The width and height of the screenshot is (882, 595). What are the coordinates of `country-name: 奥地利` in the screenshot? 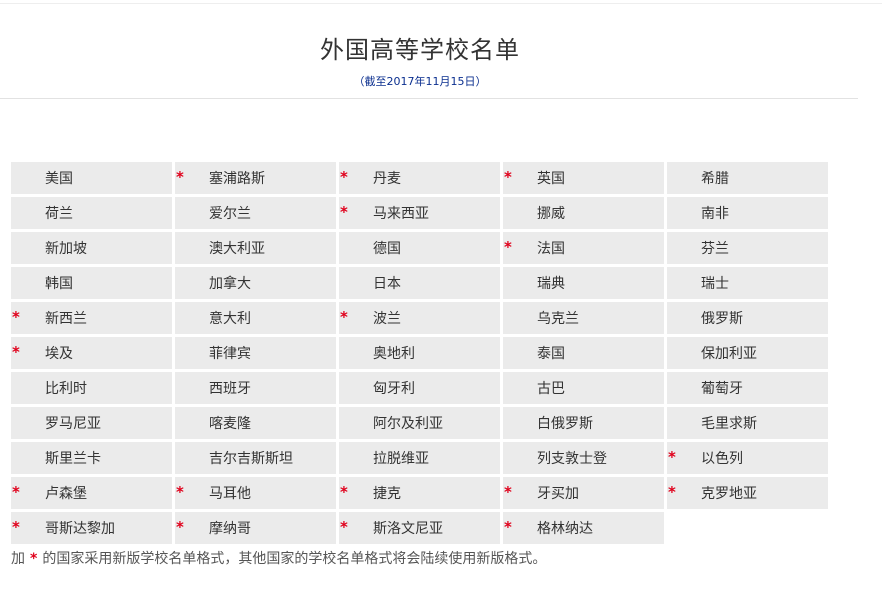 It's located at (394, 354).